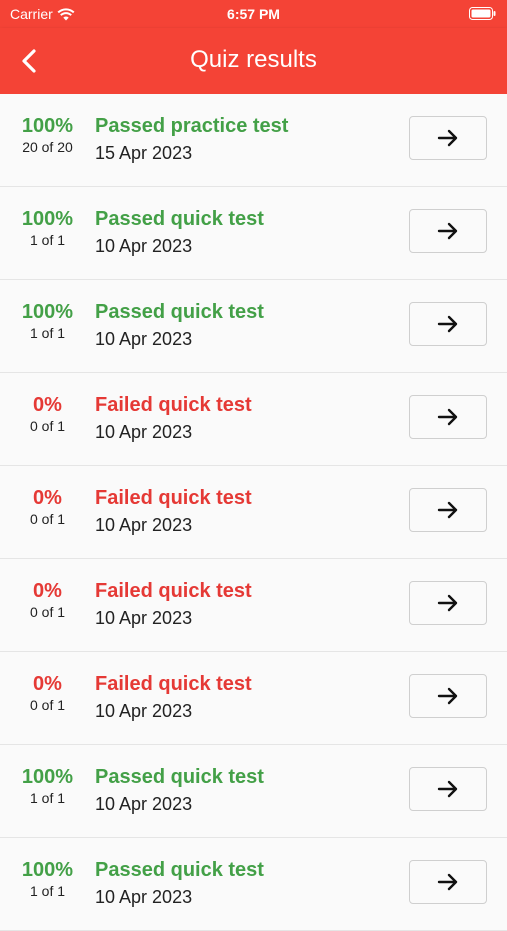 This screenshot has height=931, width=507. I want to click on result-title: Passed practice test, so click(192, 126).